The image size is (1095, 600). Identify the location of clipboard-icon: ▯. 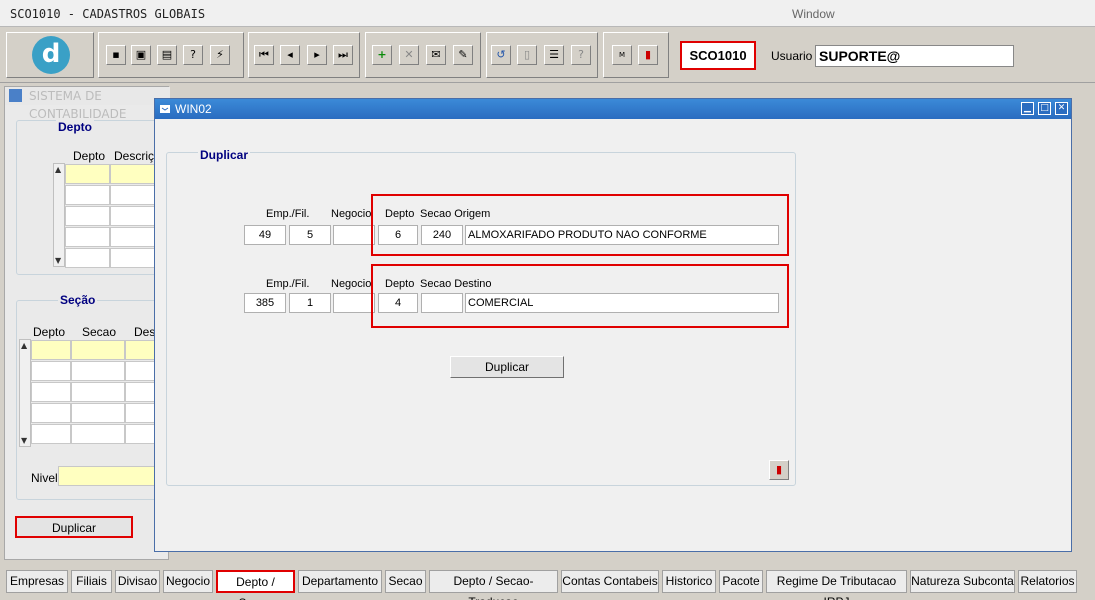
(527, 55).